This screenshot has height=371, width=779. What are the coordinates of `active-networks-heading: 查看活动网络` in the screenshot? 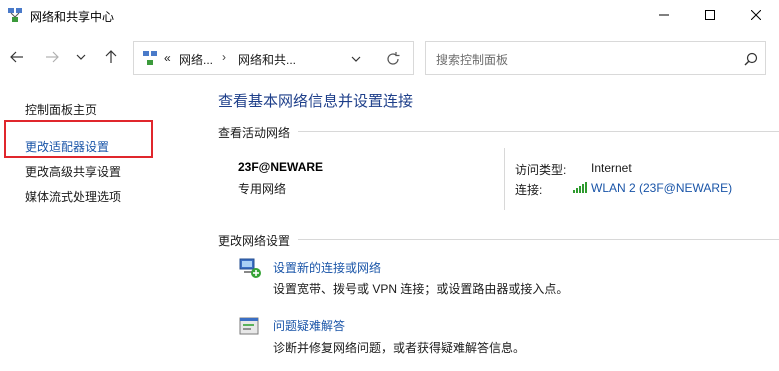 It's located at (254, 133).